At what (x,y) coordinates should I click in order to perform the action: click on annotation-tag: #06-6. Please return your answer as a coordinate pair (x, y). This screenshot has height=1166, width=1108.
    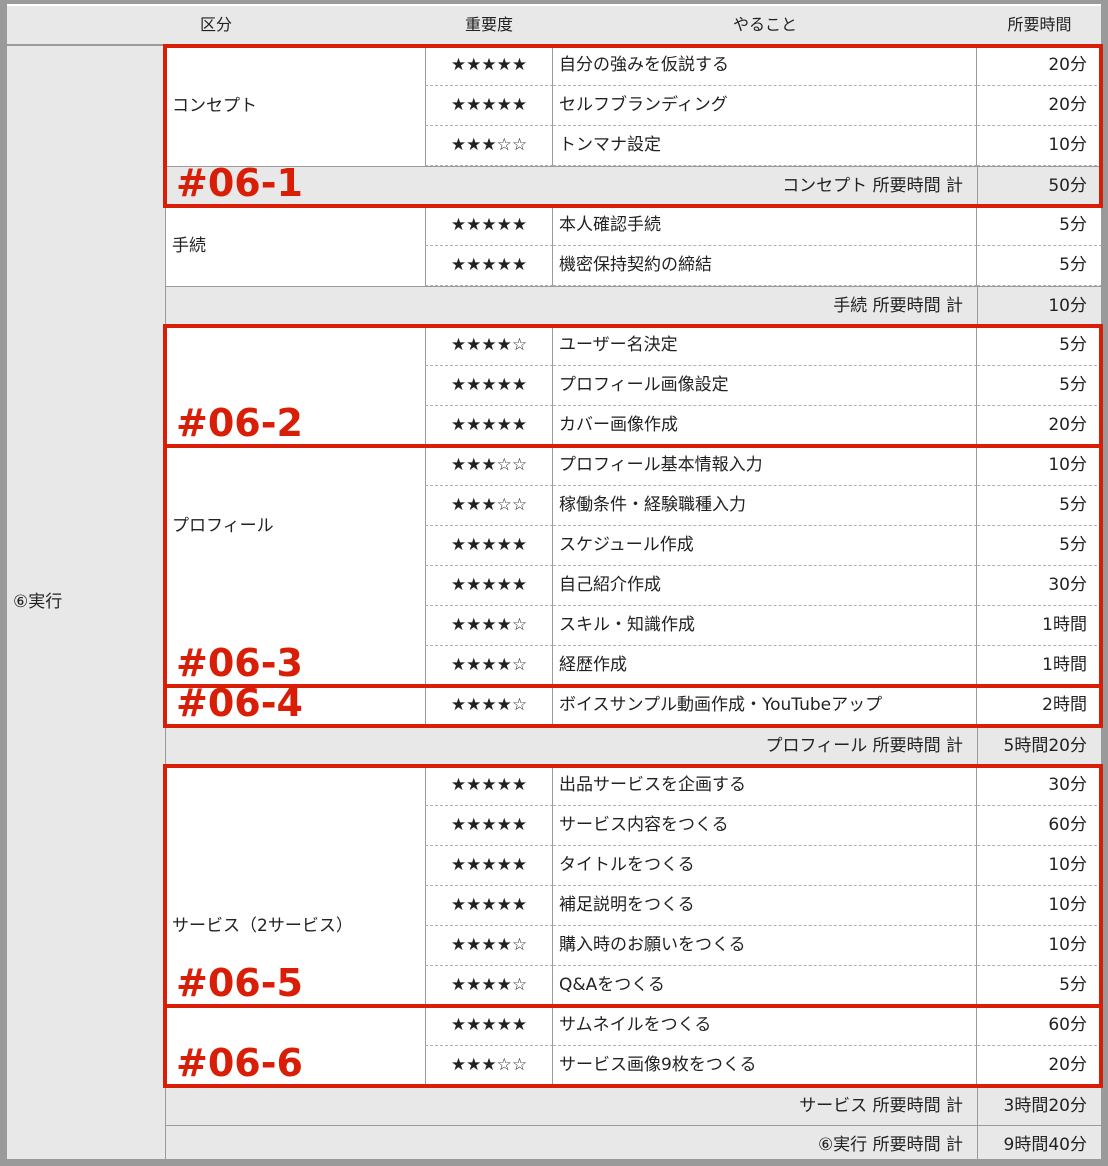
    Looking at the image, I should click on (239, 1063).